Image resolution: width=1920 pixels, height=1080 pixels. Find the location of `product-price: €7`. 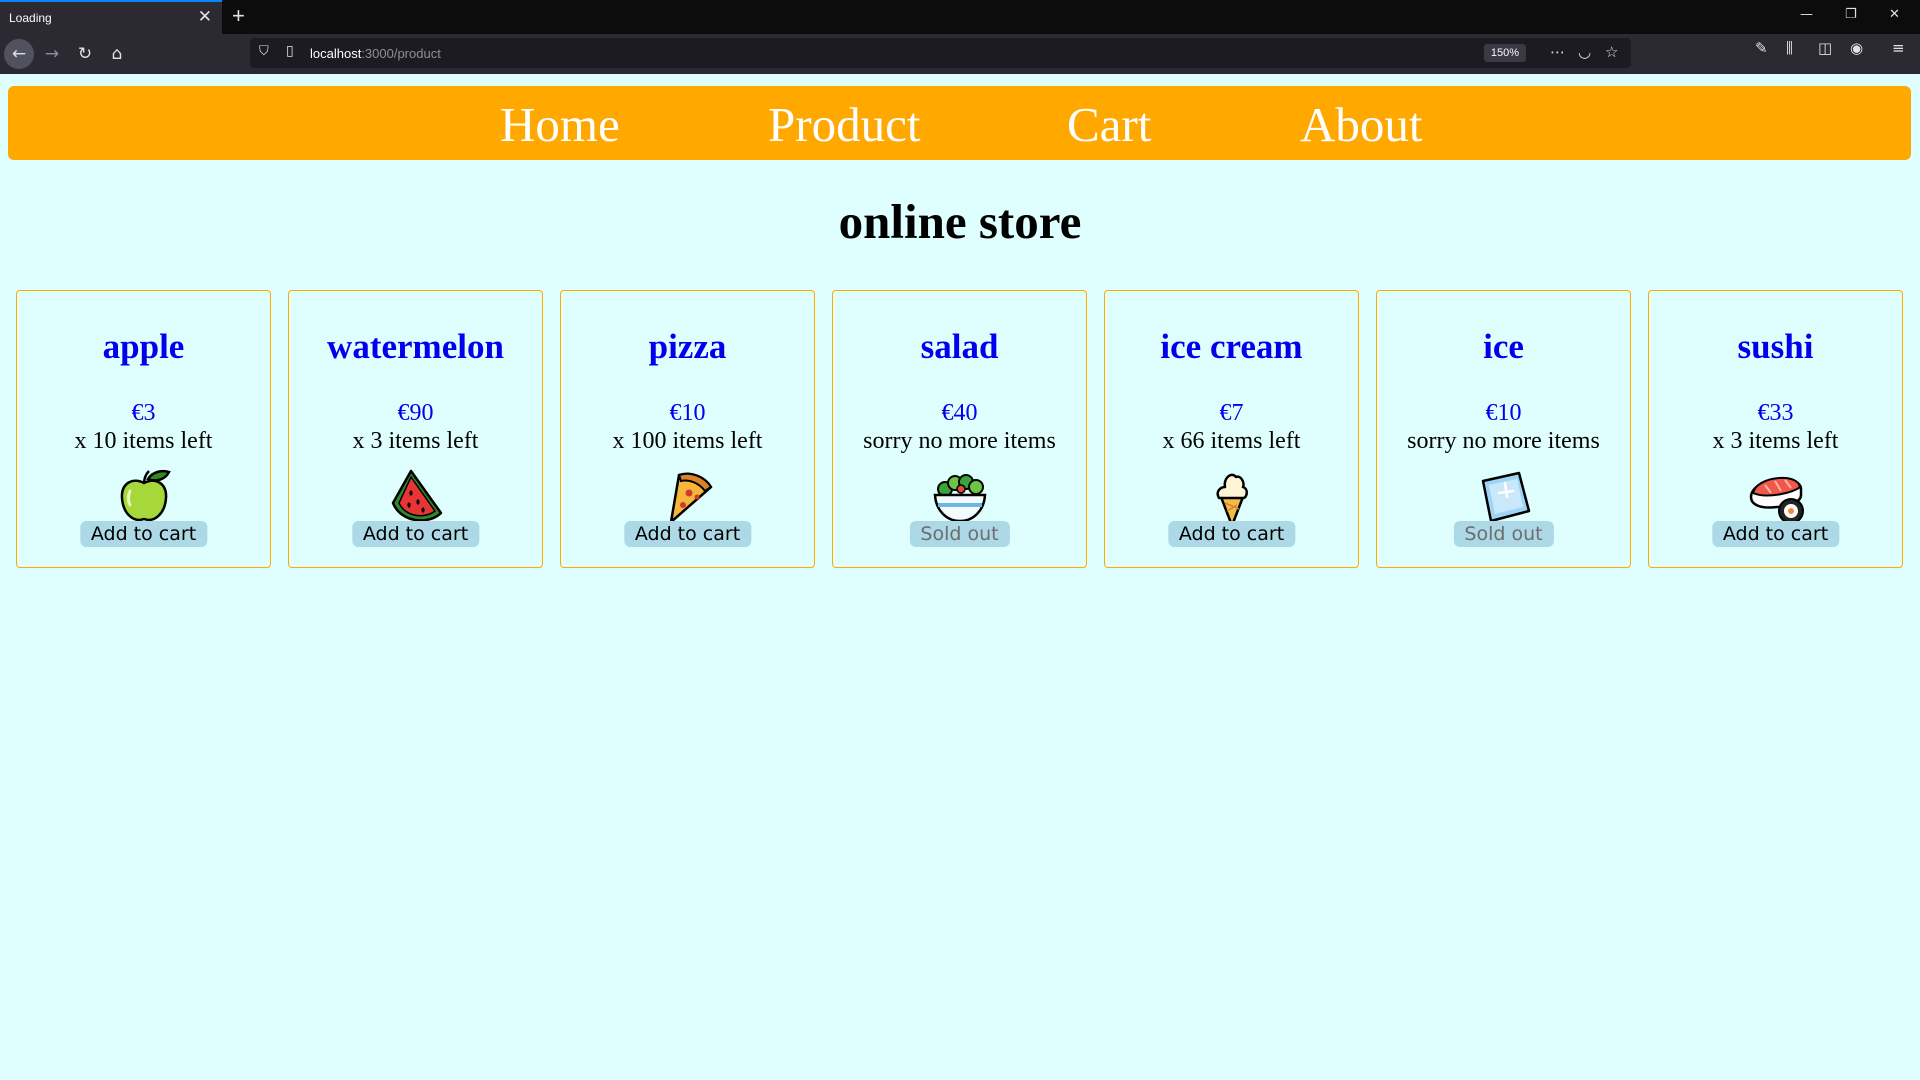

product-price: €7 is located at coordinates (1231, 413).